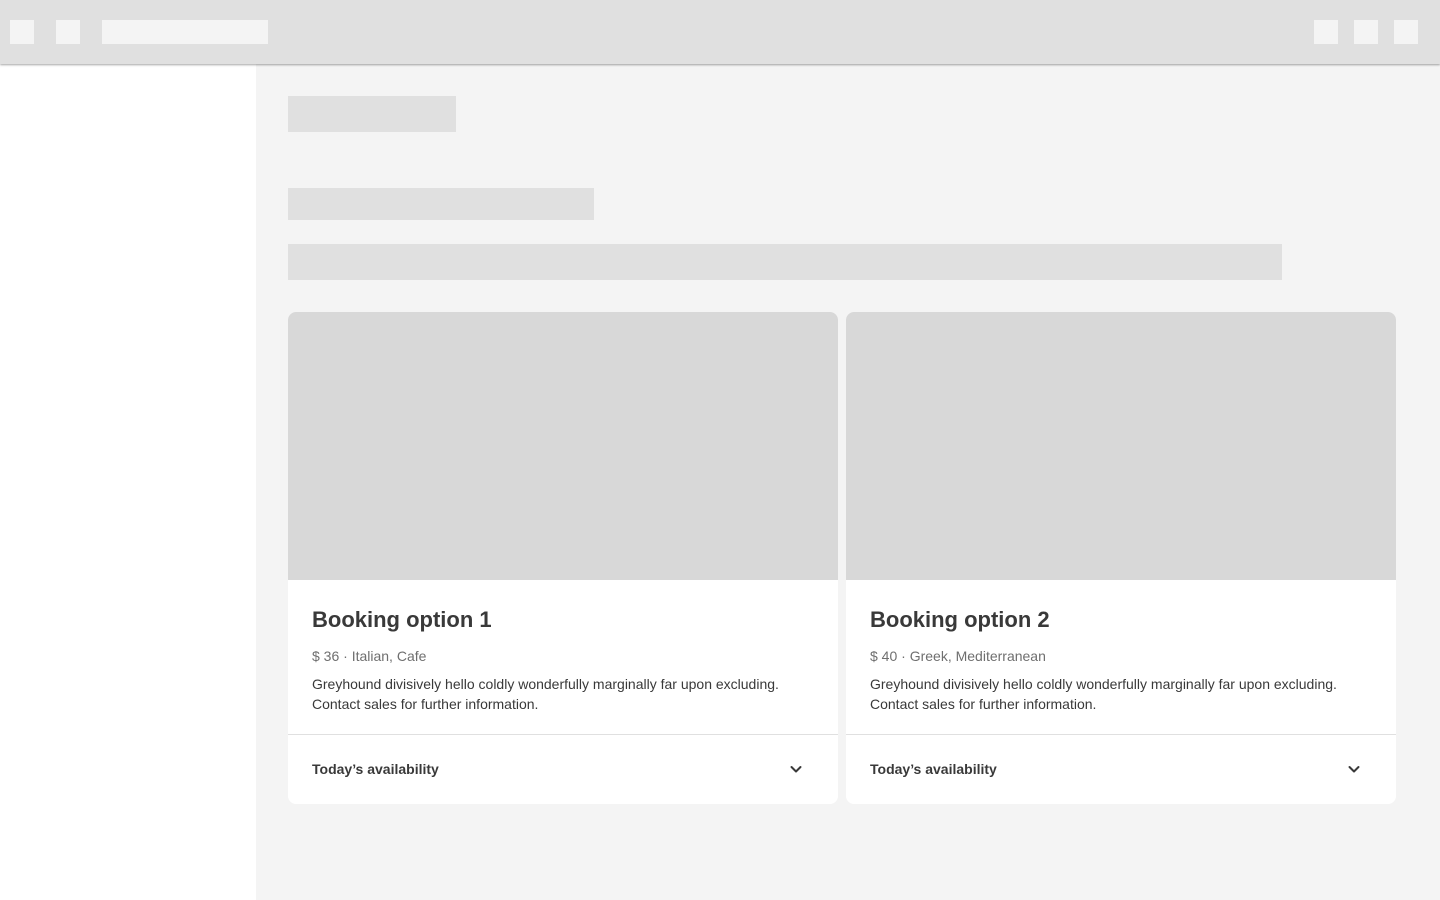 The height and width of the screenshot is (900, 1440). Describe the element at coordinates (720, 32) in the screenshot. I see `top-bar` at that location.